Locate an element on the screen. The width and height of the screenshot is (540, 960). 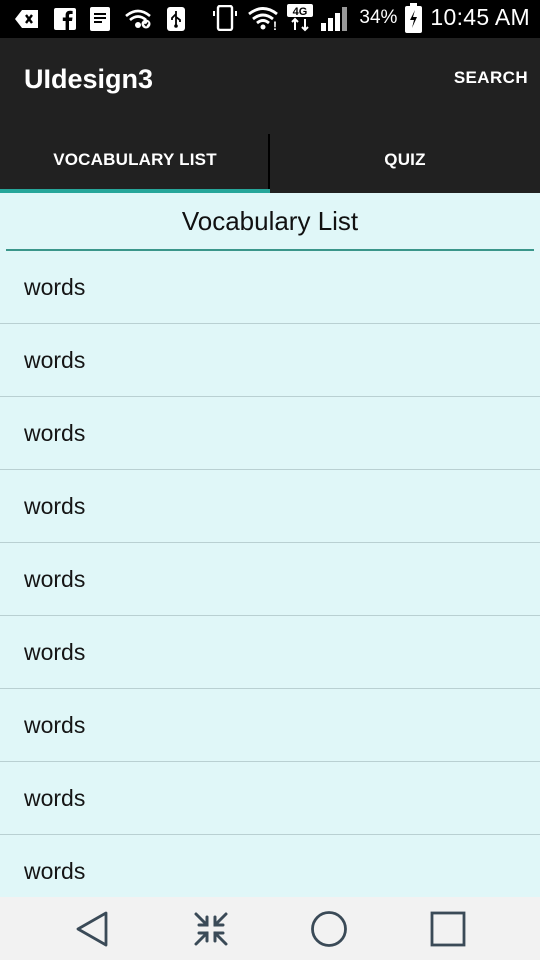
tab-vocabulary-list: VOCABULARY LIST is located at coordinates (135, 159).